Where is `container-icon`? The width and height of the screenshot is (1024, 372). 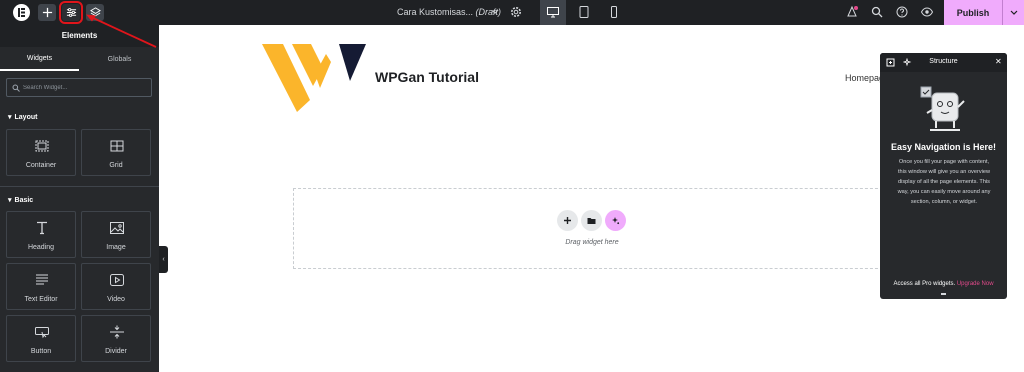 container-icon is located at coordinates (42, 146).